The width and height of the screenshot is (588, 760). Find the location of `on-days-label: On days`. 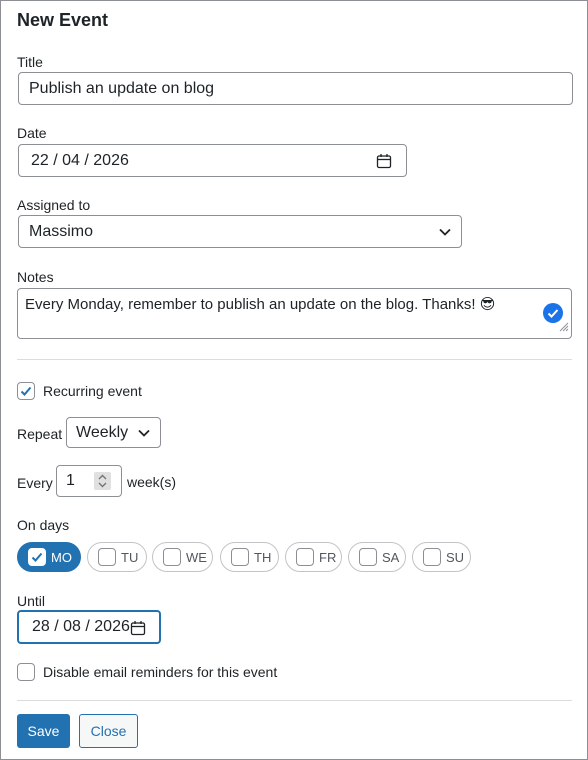

on-days-label: On days is located at coordinates (43, 525).